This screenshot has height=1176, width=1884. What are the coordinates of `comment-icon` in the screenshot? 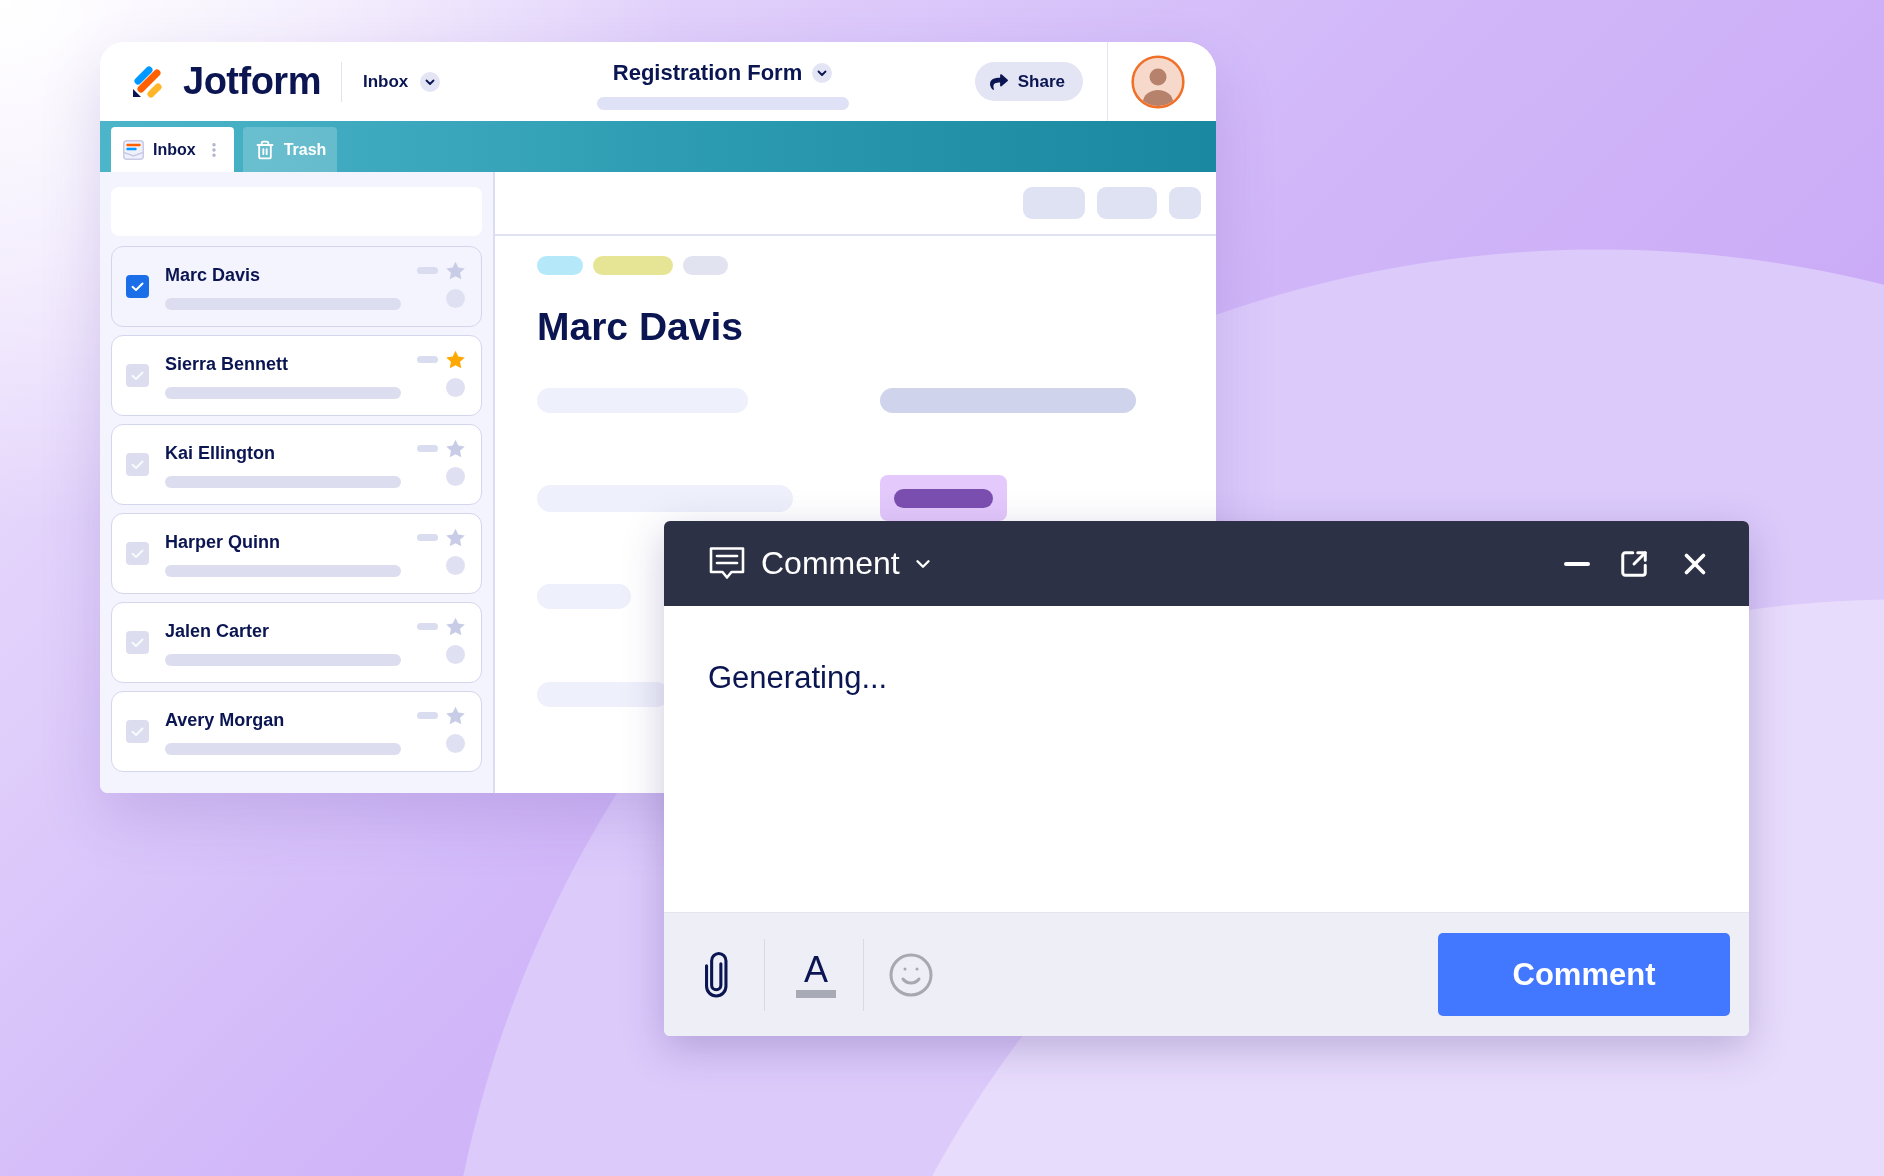 It's located at (727, 563).